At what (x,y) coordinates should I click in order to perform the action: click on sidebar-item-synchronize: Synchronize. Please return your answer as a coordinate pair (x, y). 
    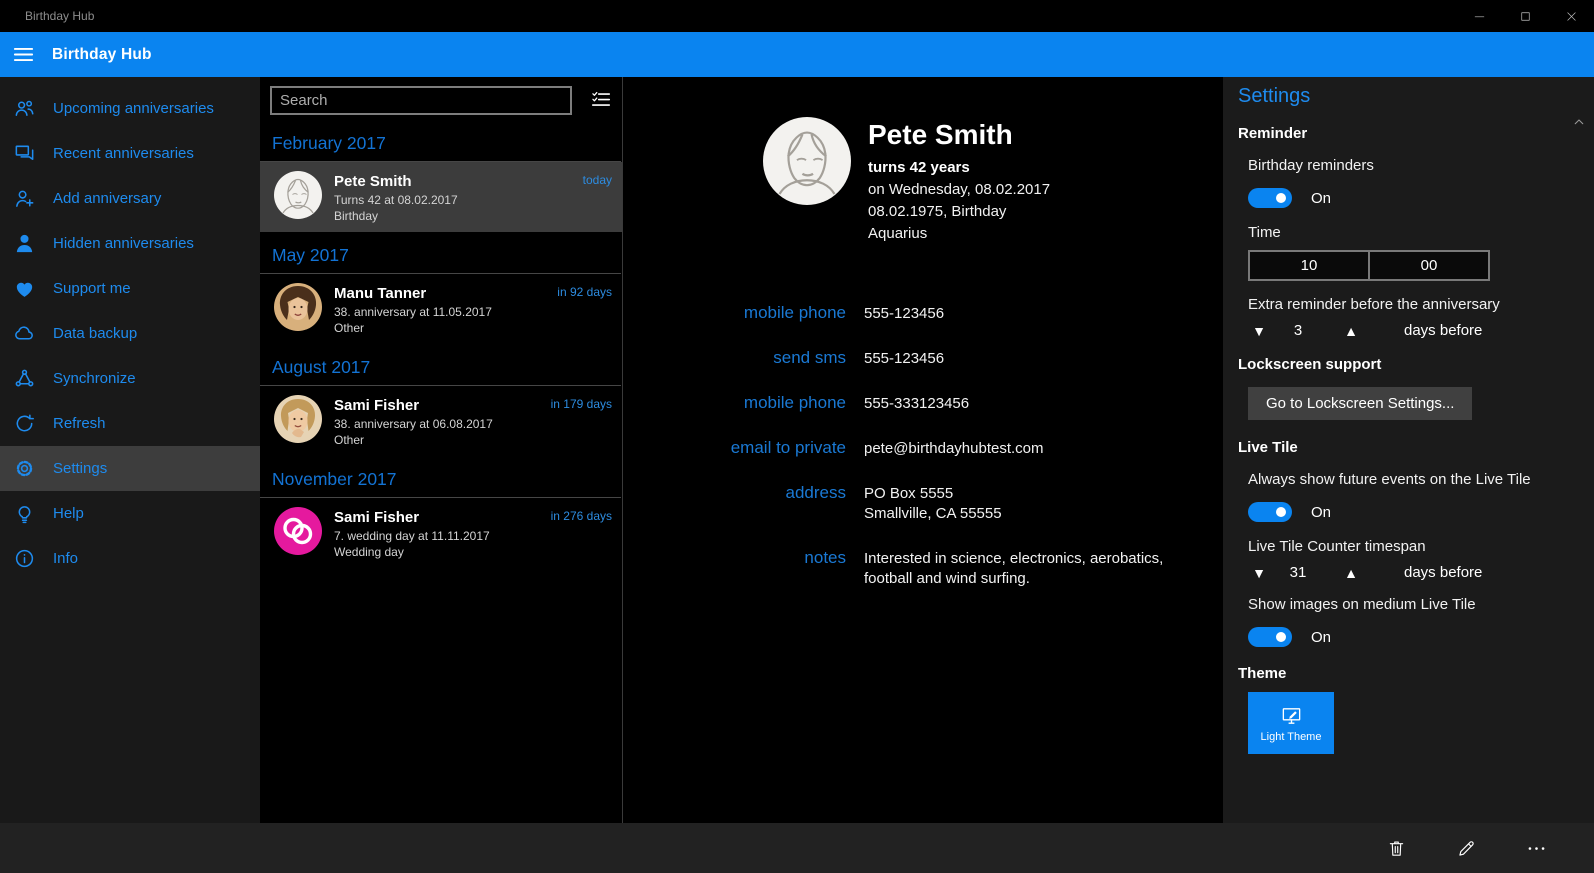
    Looking at the image, I should click on (130, 378).